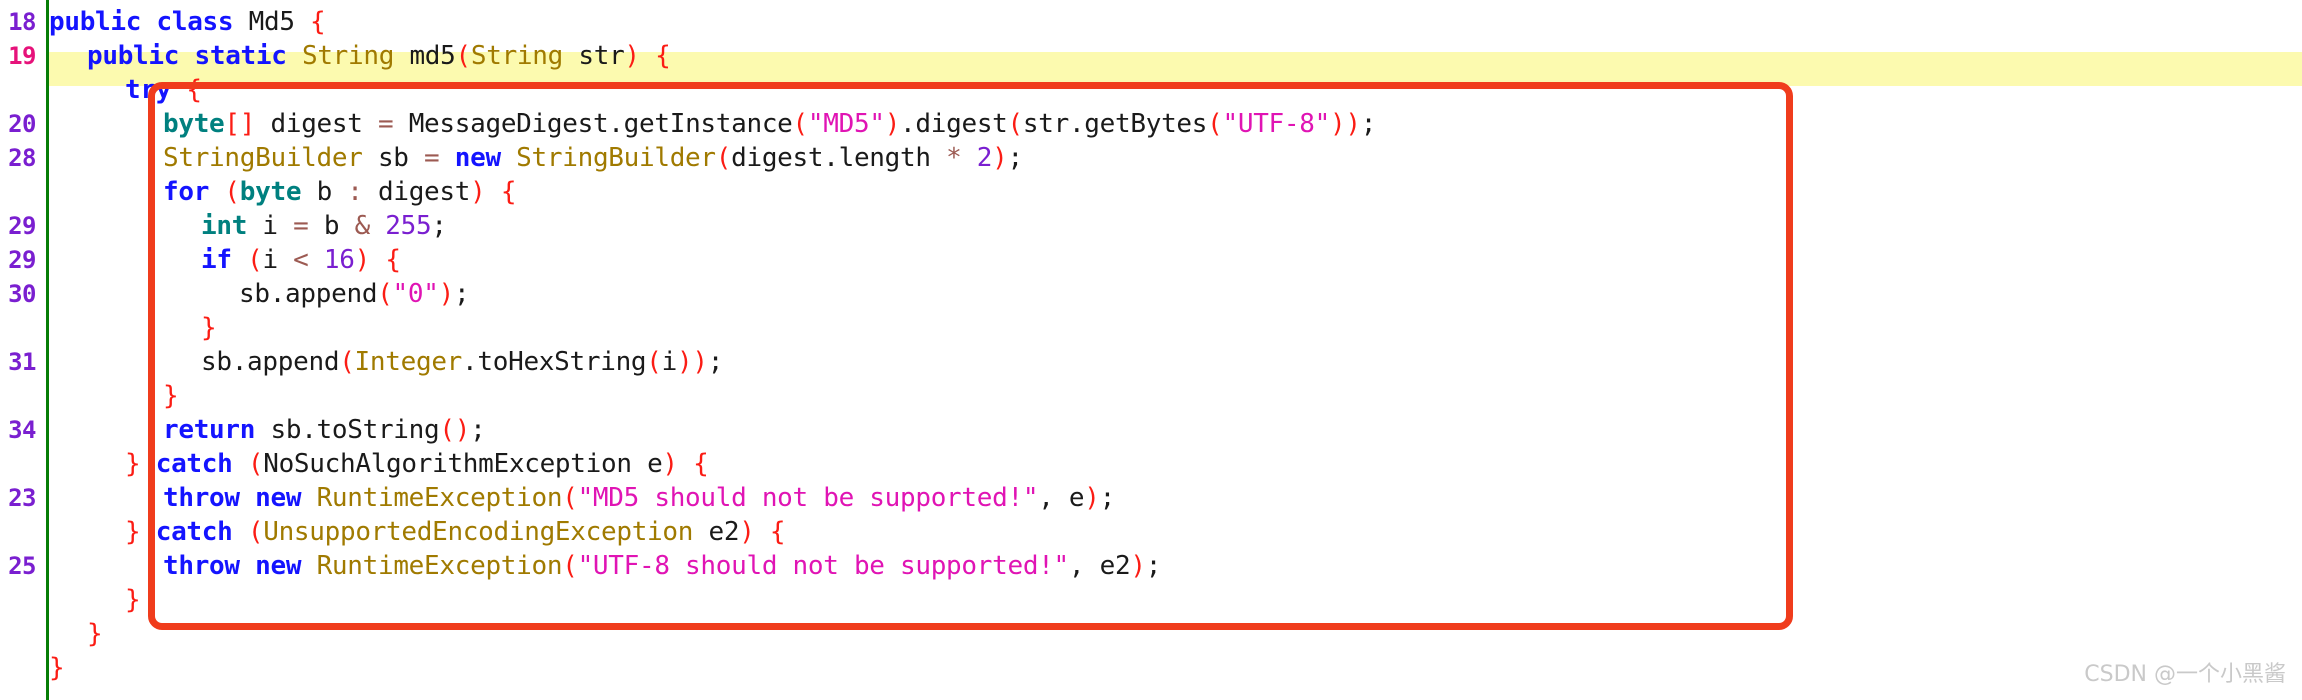 Image resolution: width=2302 pixels, height=700 pixels. Describe the element at coordinates (669, 362) in the screenshot. I see `code-token: i` at that location.